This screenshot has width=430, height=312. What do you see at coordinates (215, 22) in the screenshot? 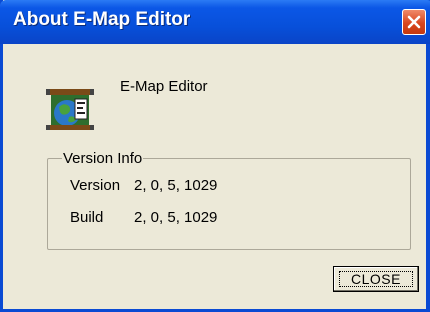
I see `title-bar: About E-Map Editor` at bounding box center [215, 22].